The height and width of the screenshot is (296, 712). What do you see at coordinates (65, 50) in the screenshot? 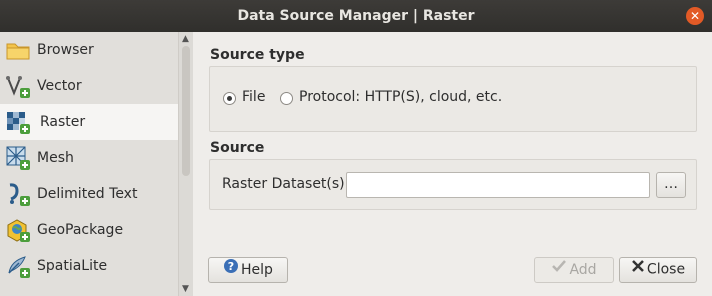
I see `sidebar-item-label: Browser` at bounding box center [65, 50].